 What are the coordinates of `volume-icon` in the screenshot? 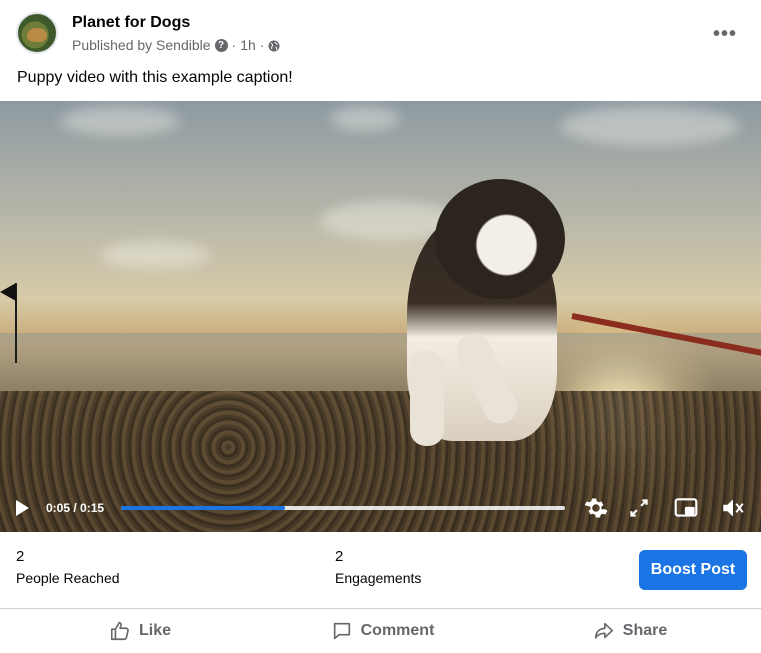 It's located at (733, 508).